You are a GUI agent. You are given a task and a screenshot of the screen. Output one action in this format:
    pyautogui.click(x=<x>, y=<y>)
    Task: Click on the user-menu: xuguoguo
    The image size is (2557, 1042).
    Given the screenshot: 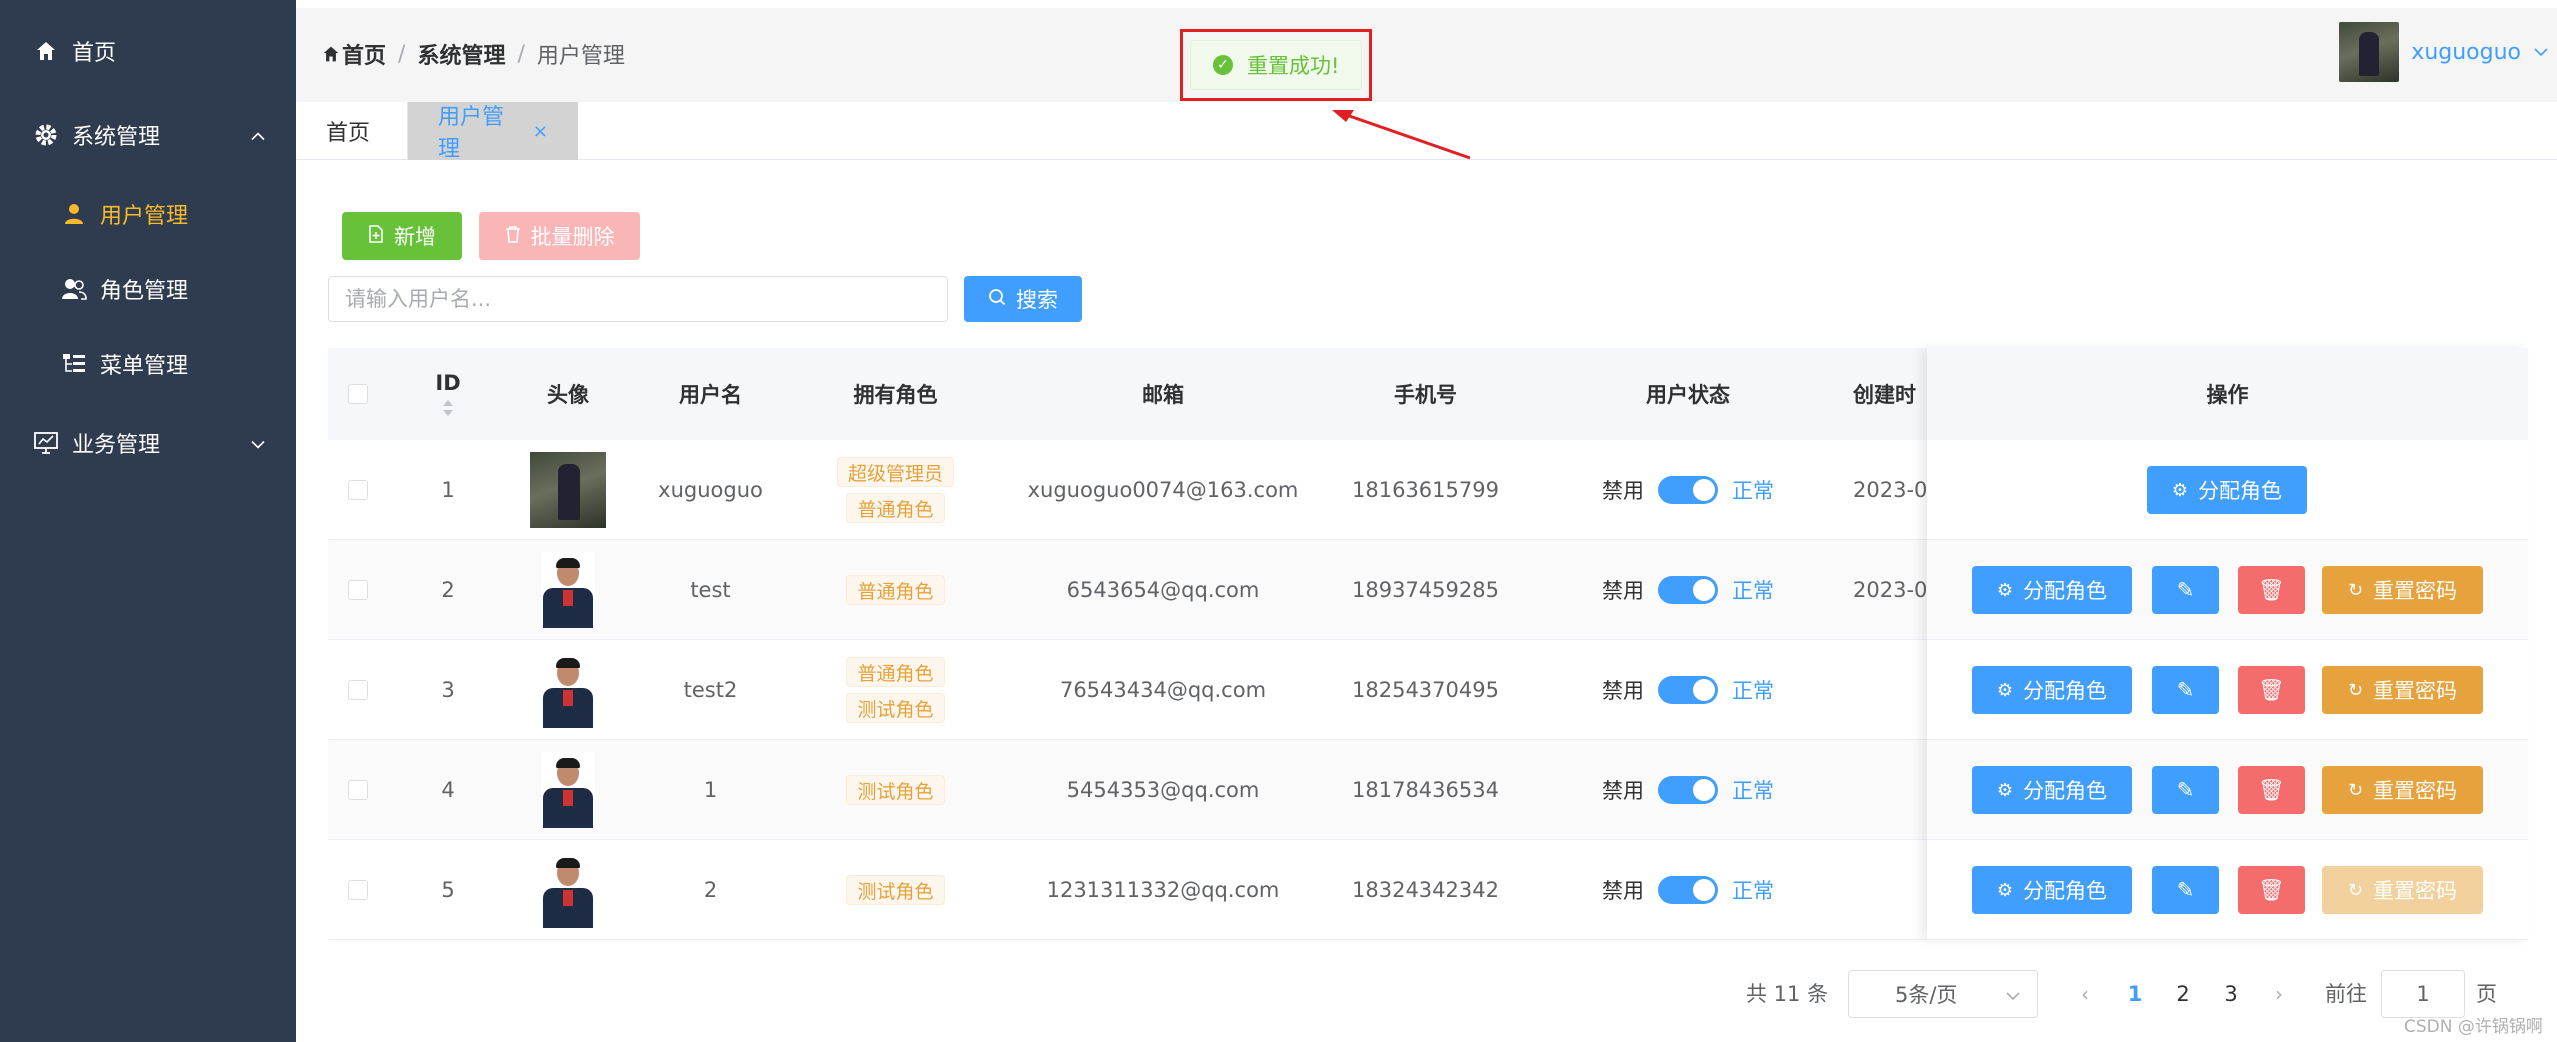 What is the action you would take?
    pyautogui.click(x=2444, y=52)
    